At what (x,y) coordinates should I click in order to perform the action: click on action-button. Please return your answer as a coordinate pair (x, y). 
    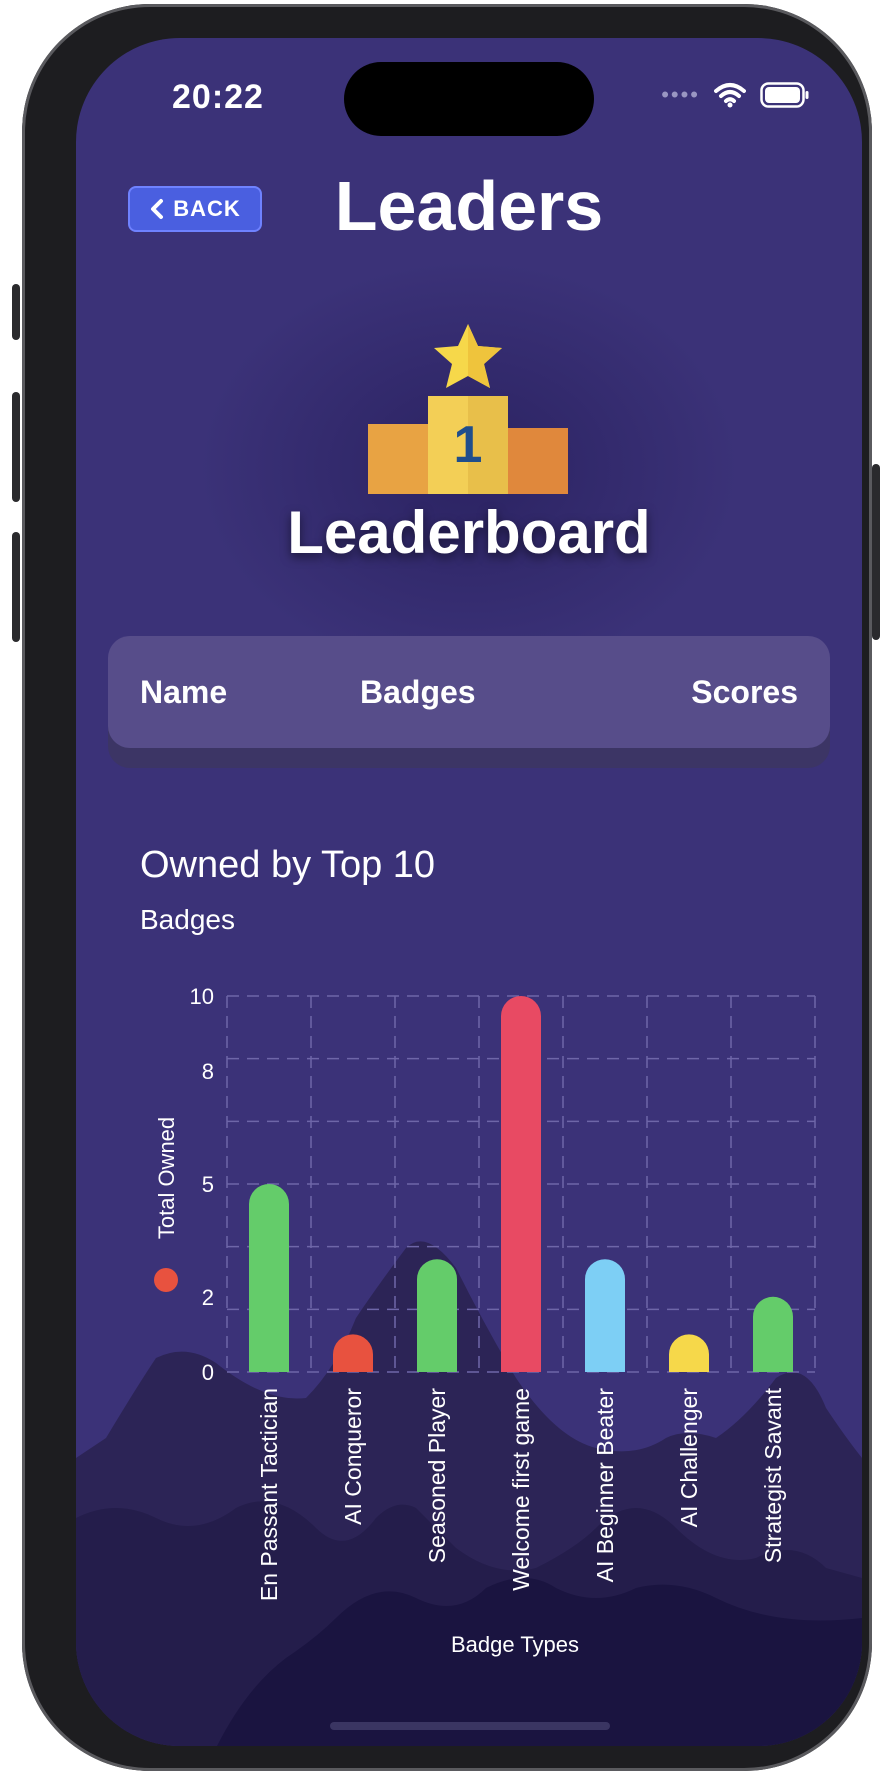
    Looking at the image, I should click on (16, 312).